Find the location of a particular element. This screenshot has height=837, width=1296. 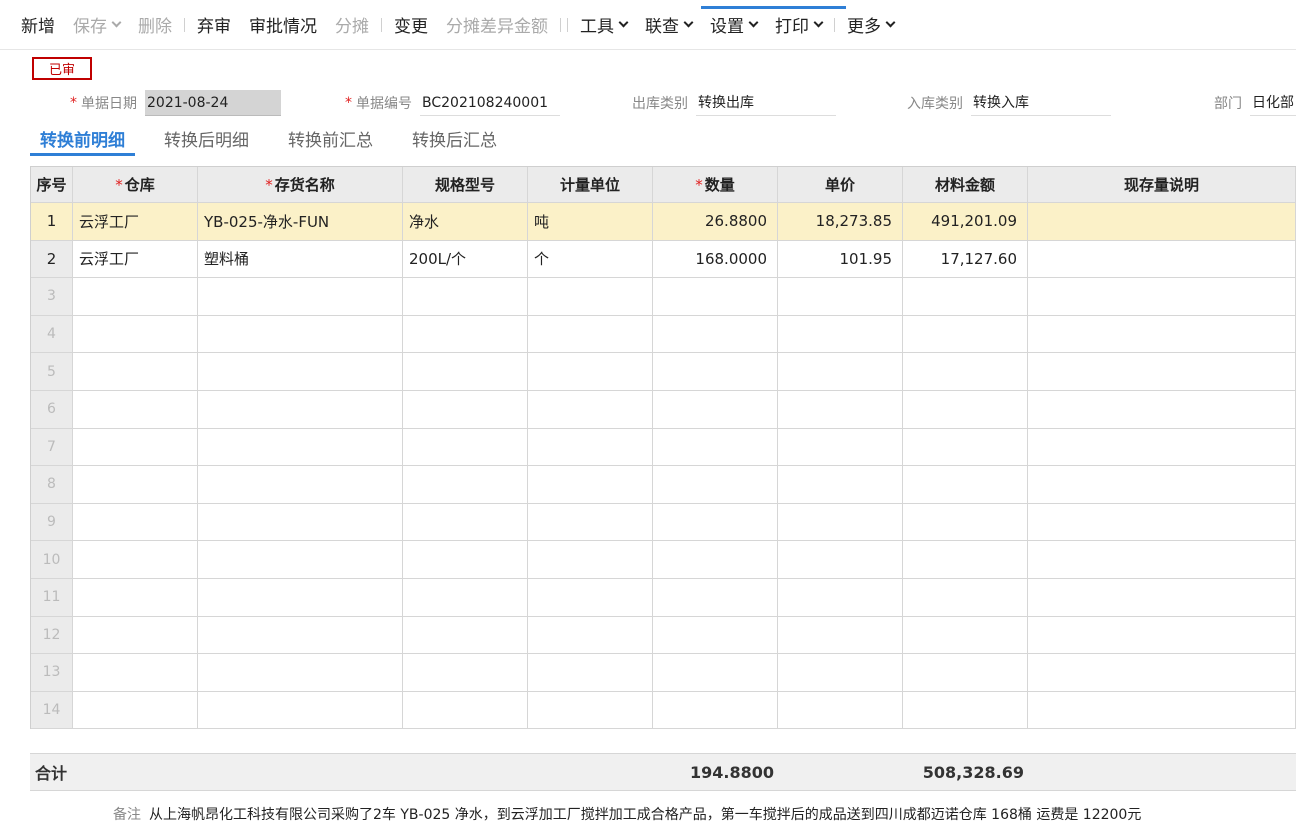

toolbar-button-6: 变更 is located at coordinates (411, 24).